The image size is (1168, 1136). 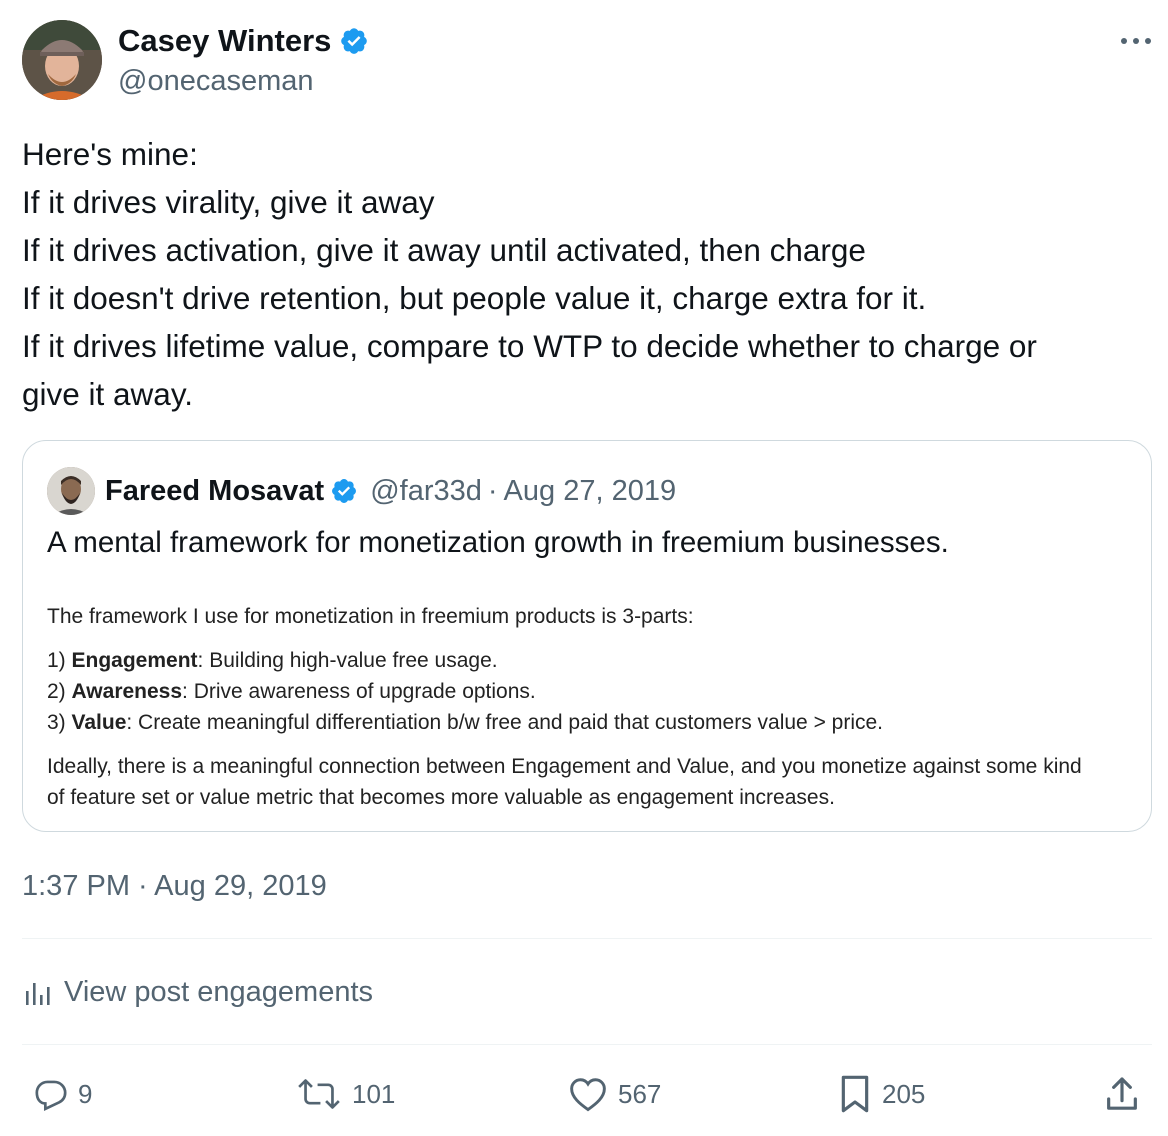 I want to click on tweet-line: Here's mine:, so click(x=110, y=154).